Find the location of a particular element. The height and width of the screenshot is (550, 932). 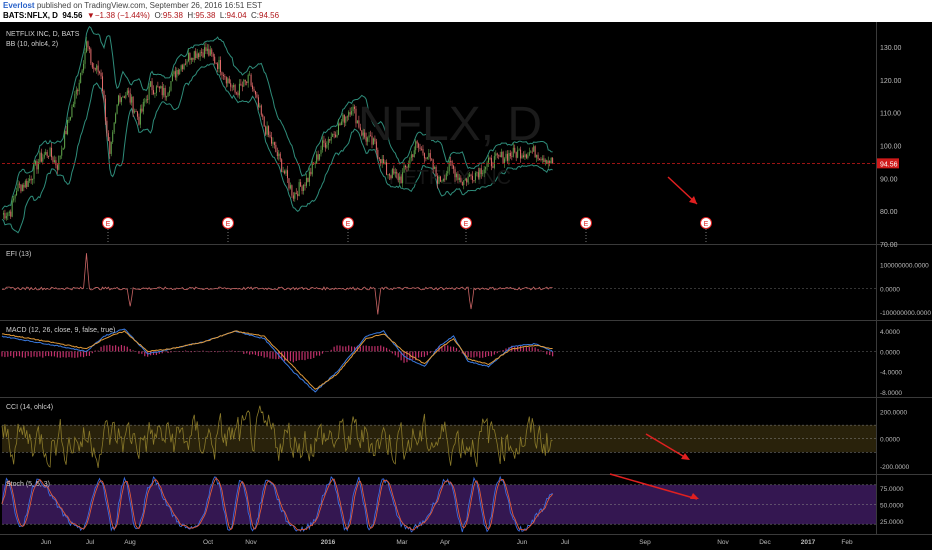

time-tick-label: Sep is located at coordinates (645, 542).